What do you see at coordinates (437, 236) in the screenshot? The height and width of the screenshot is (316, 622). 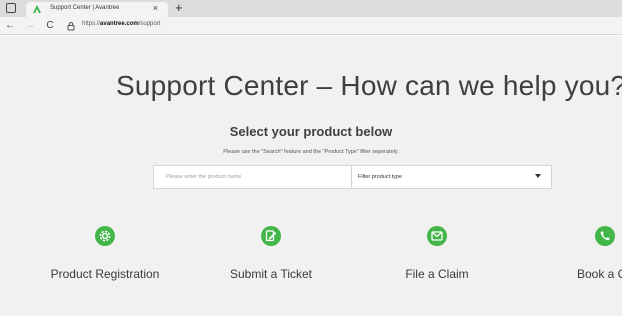 I see `claim-icon` at bounding box center [437, 236].